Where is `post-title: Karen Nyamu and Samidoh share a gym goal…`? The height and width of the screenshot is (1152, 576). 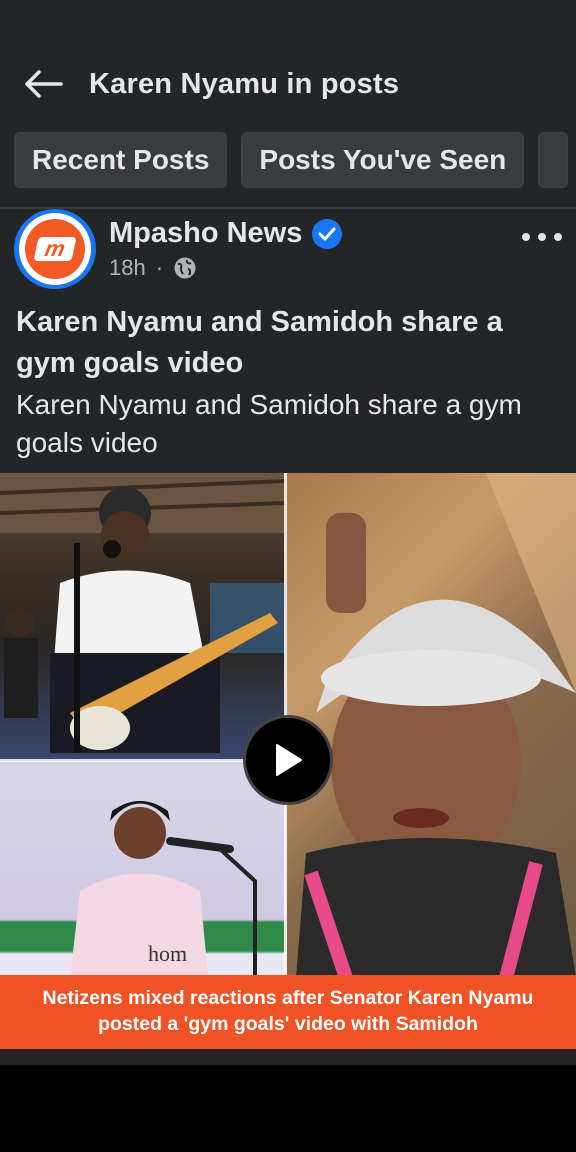 post-title: Karen Nyamu and Samidoh share a gym goal… is located at coordinates (259, 342).